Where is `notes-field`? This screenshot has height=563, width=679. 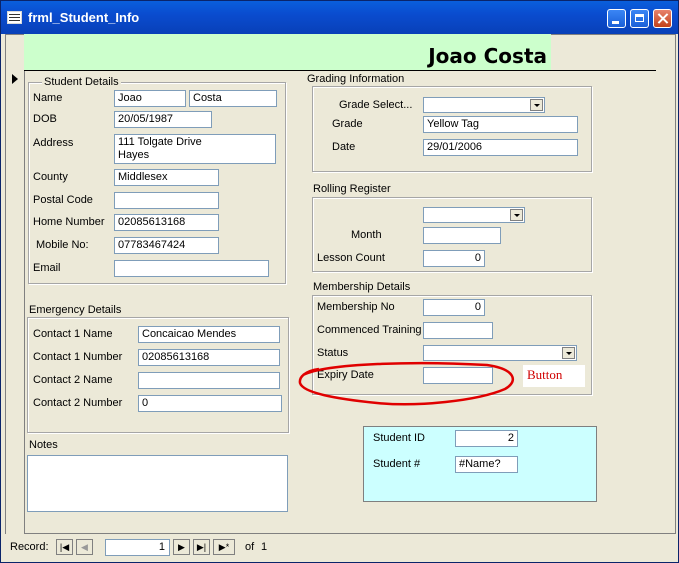 notes-field is located at coordinates (157, 483).